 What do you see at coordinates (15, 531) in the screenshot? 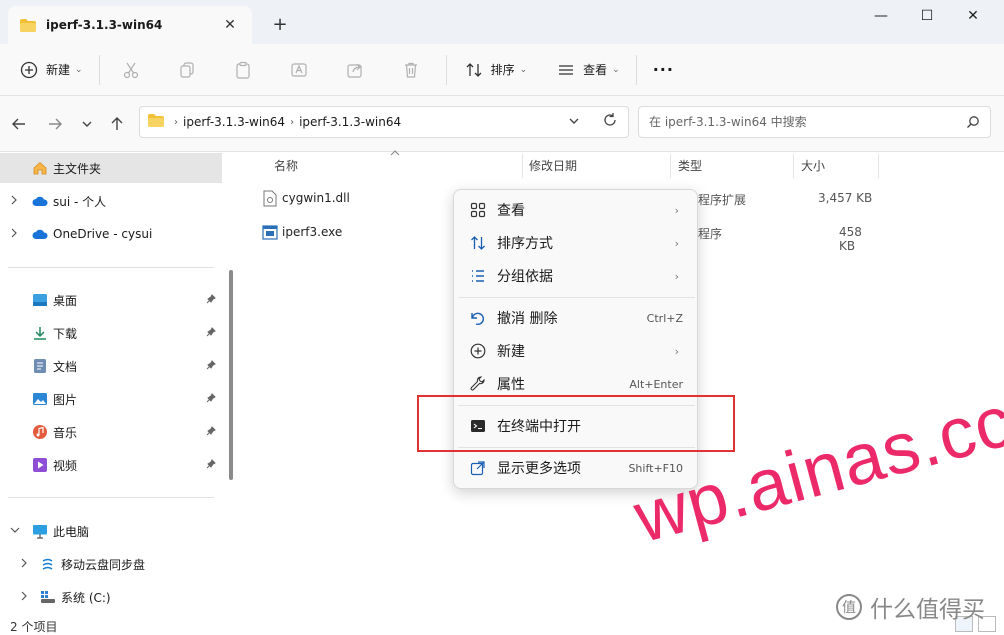
I see `chevron-down-icon` at bounding box center [15, 531].